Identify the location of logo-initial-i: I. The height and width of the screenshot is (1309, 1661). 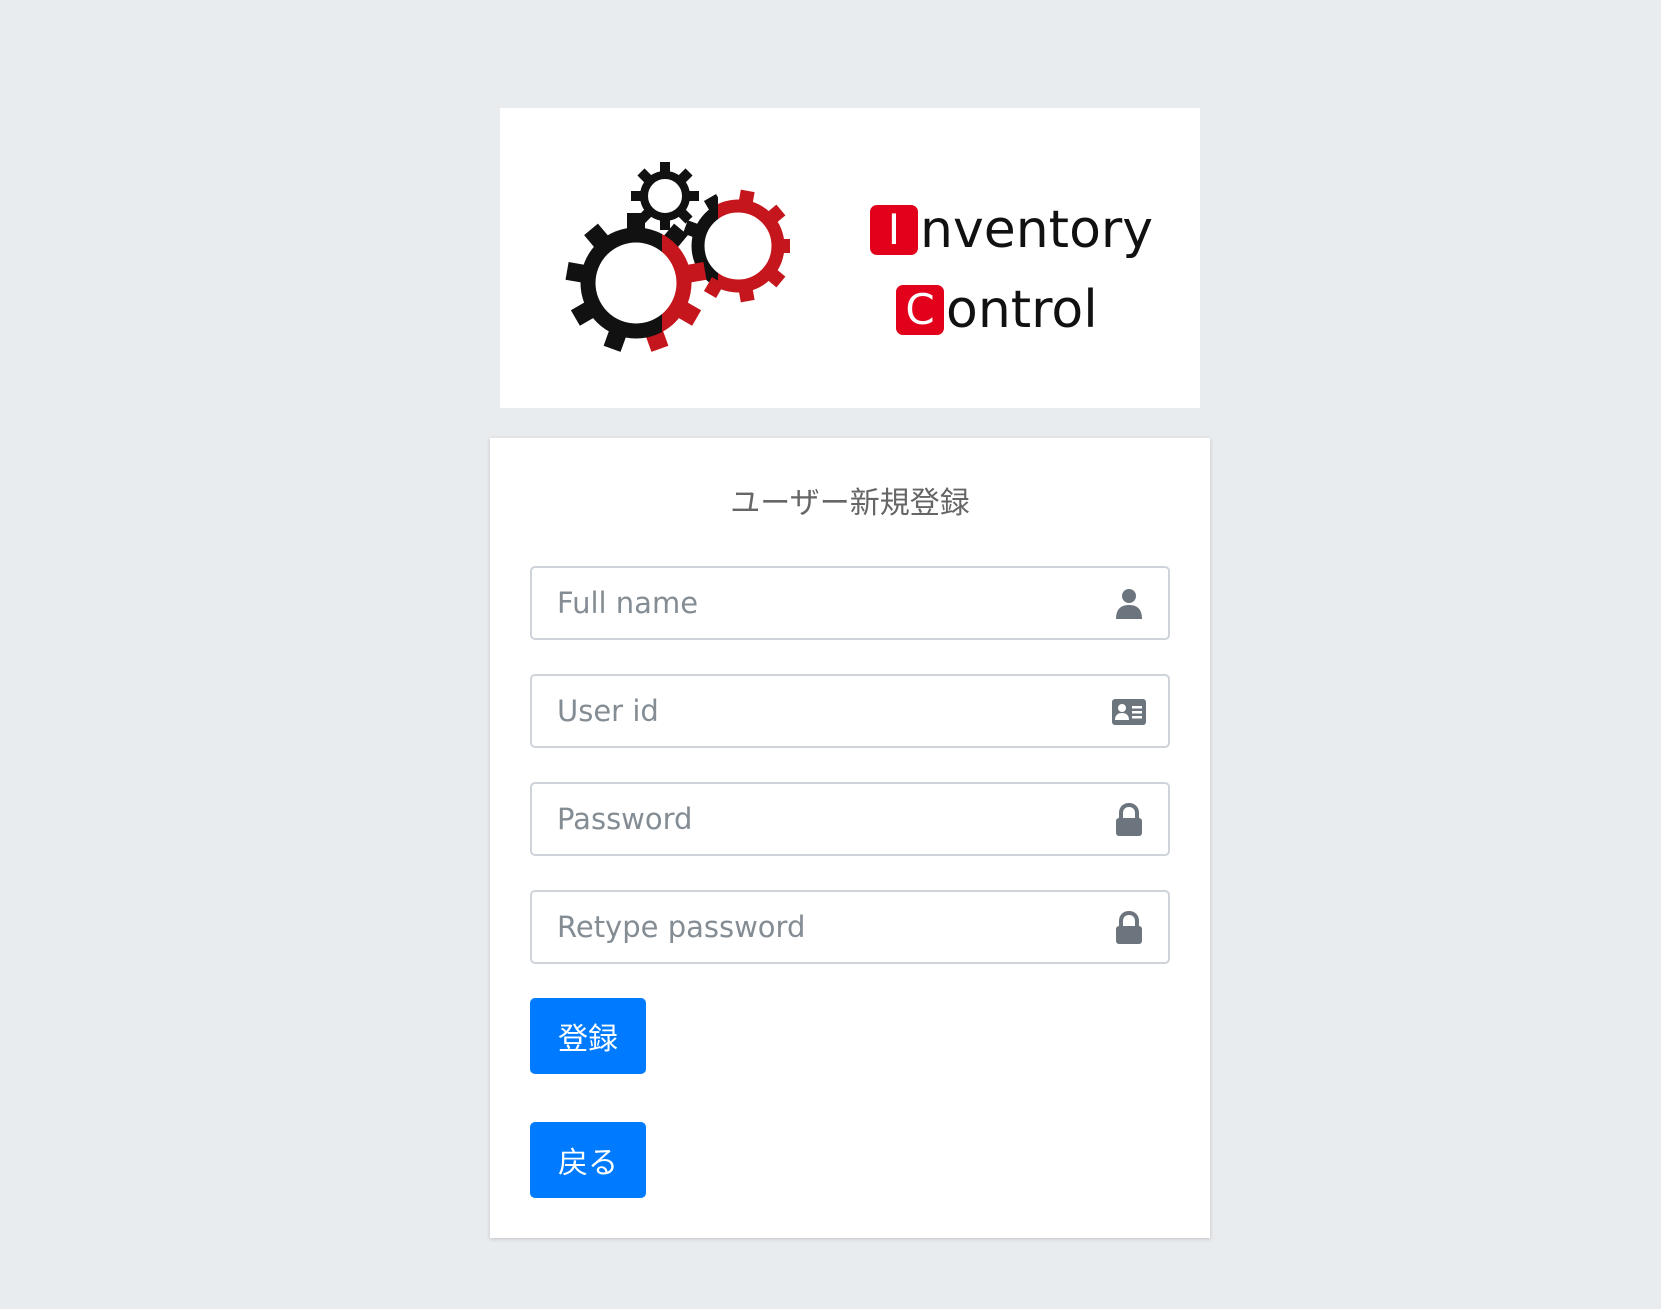
(894, 230).